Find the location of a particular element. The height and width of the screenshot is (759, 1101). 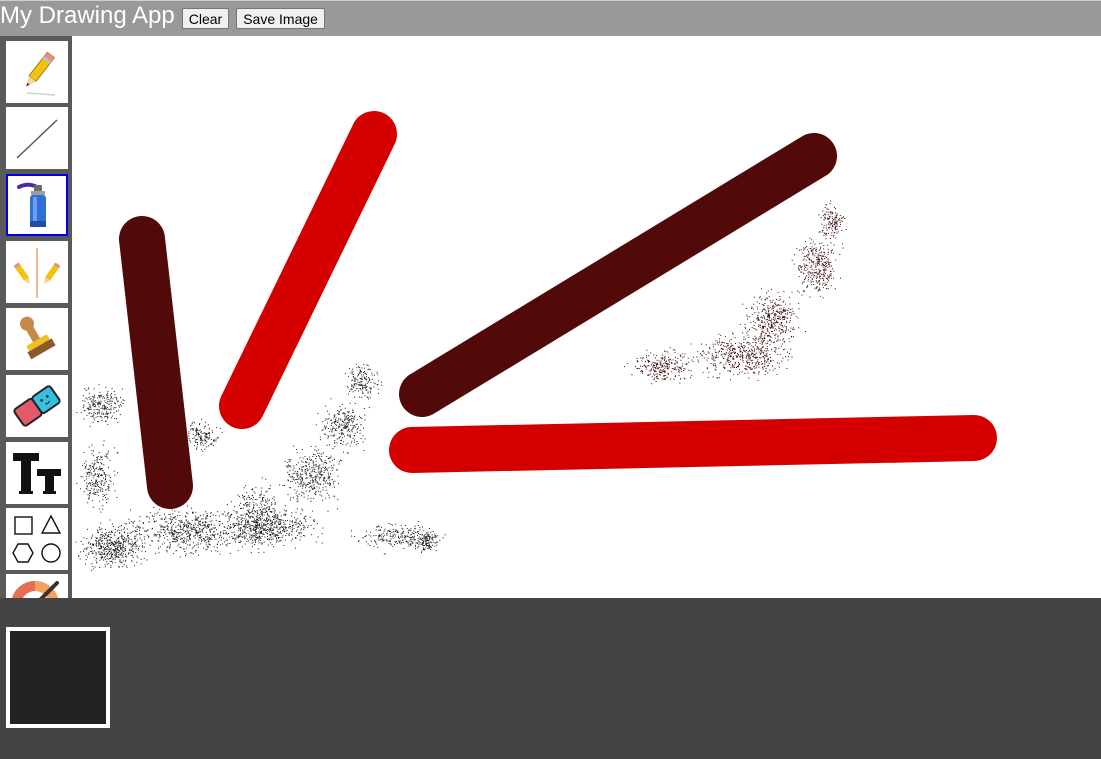

red-stroke-diagonal is located at coordinates (308, 270).